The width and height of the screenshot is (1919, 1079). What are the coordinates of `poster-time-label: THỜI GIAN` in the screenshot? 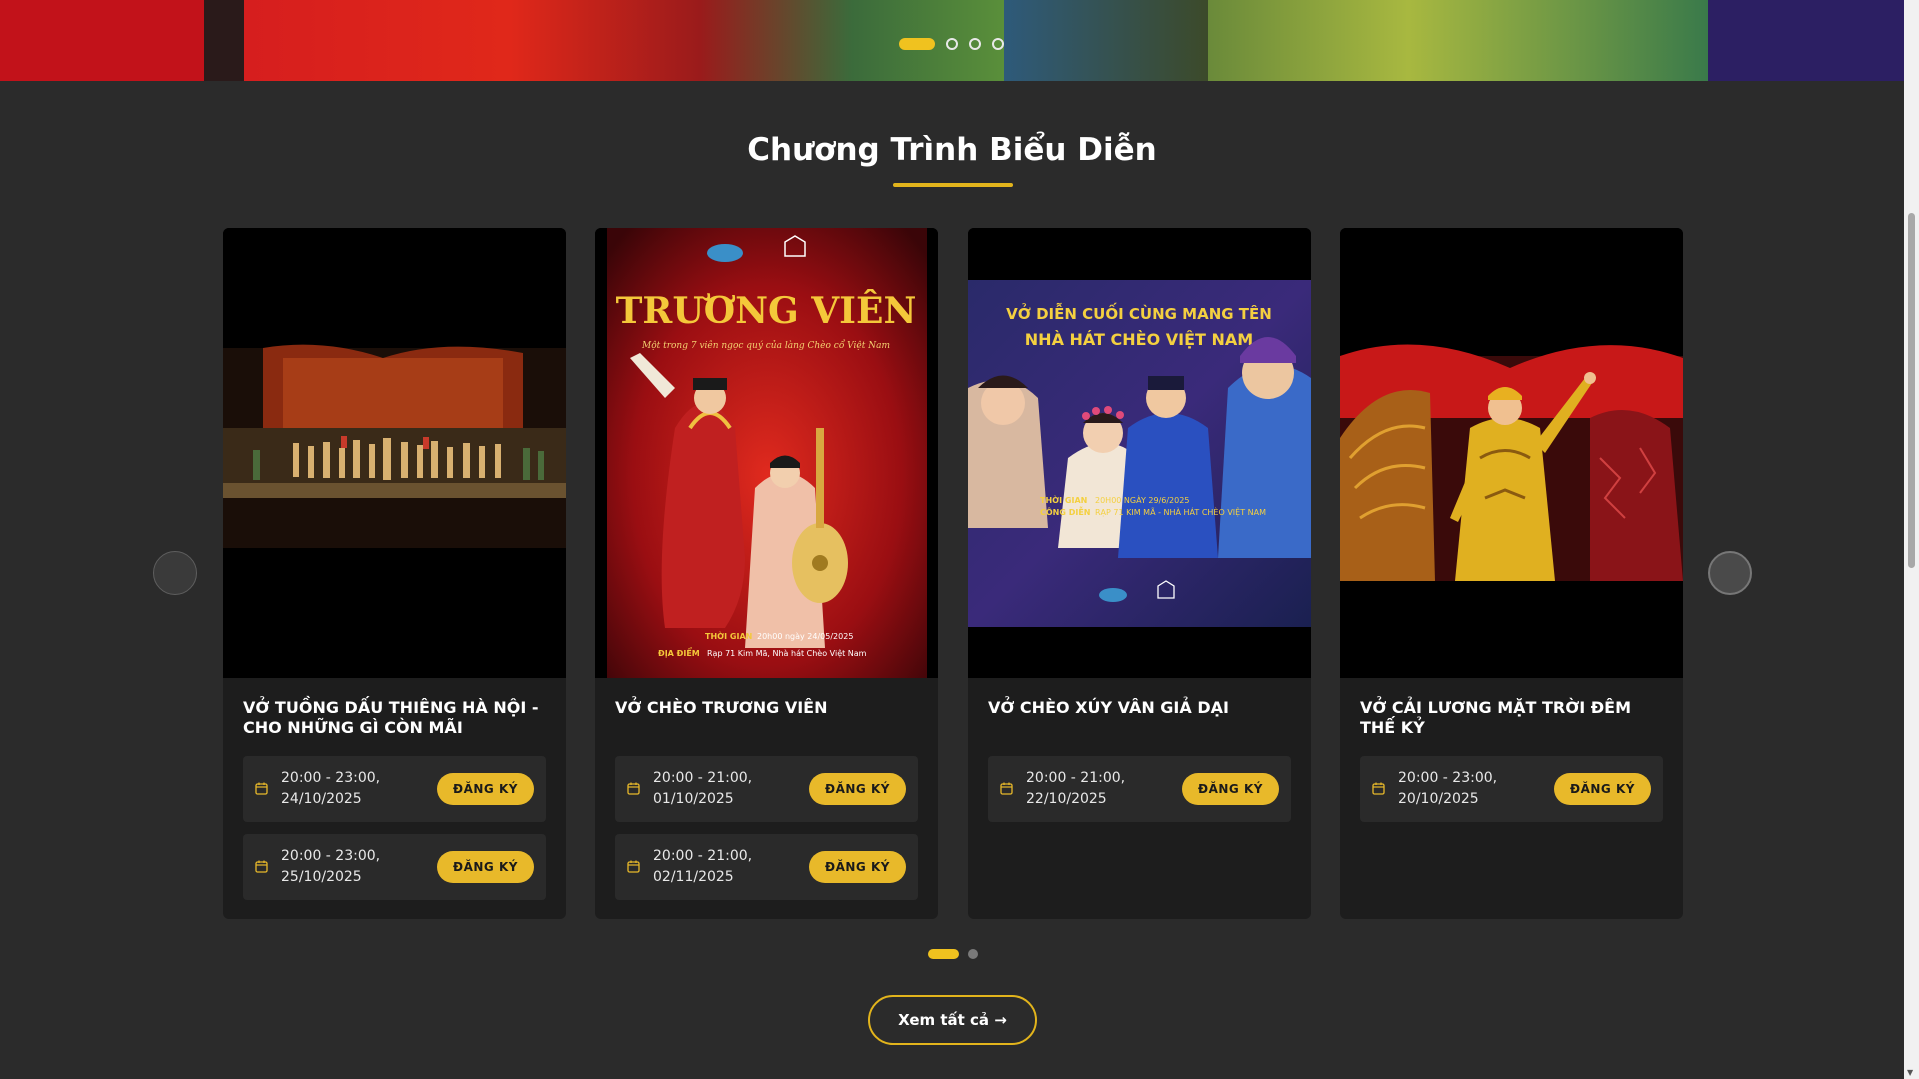 It's located at (728, 635).